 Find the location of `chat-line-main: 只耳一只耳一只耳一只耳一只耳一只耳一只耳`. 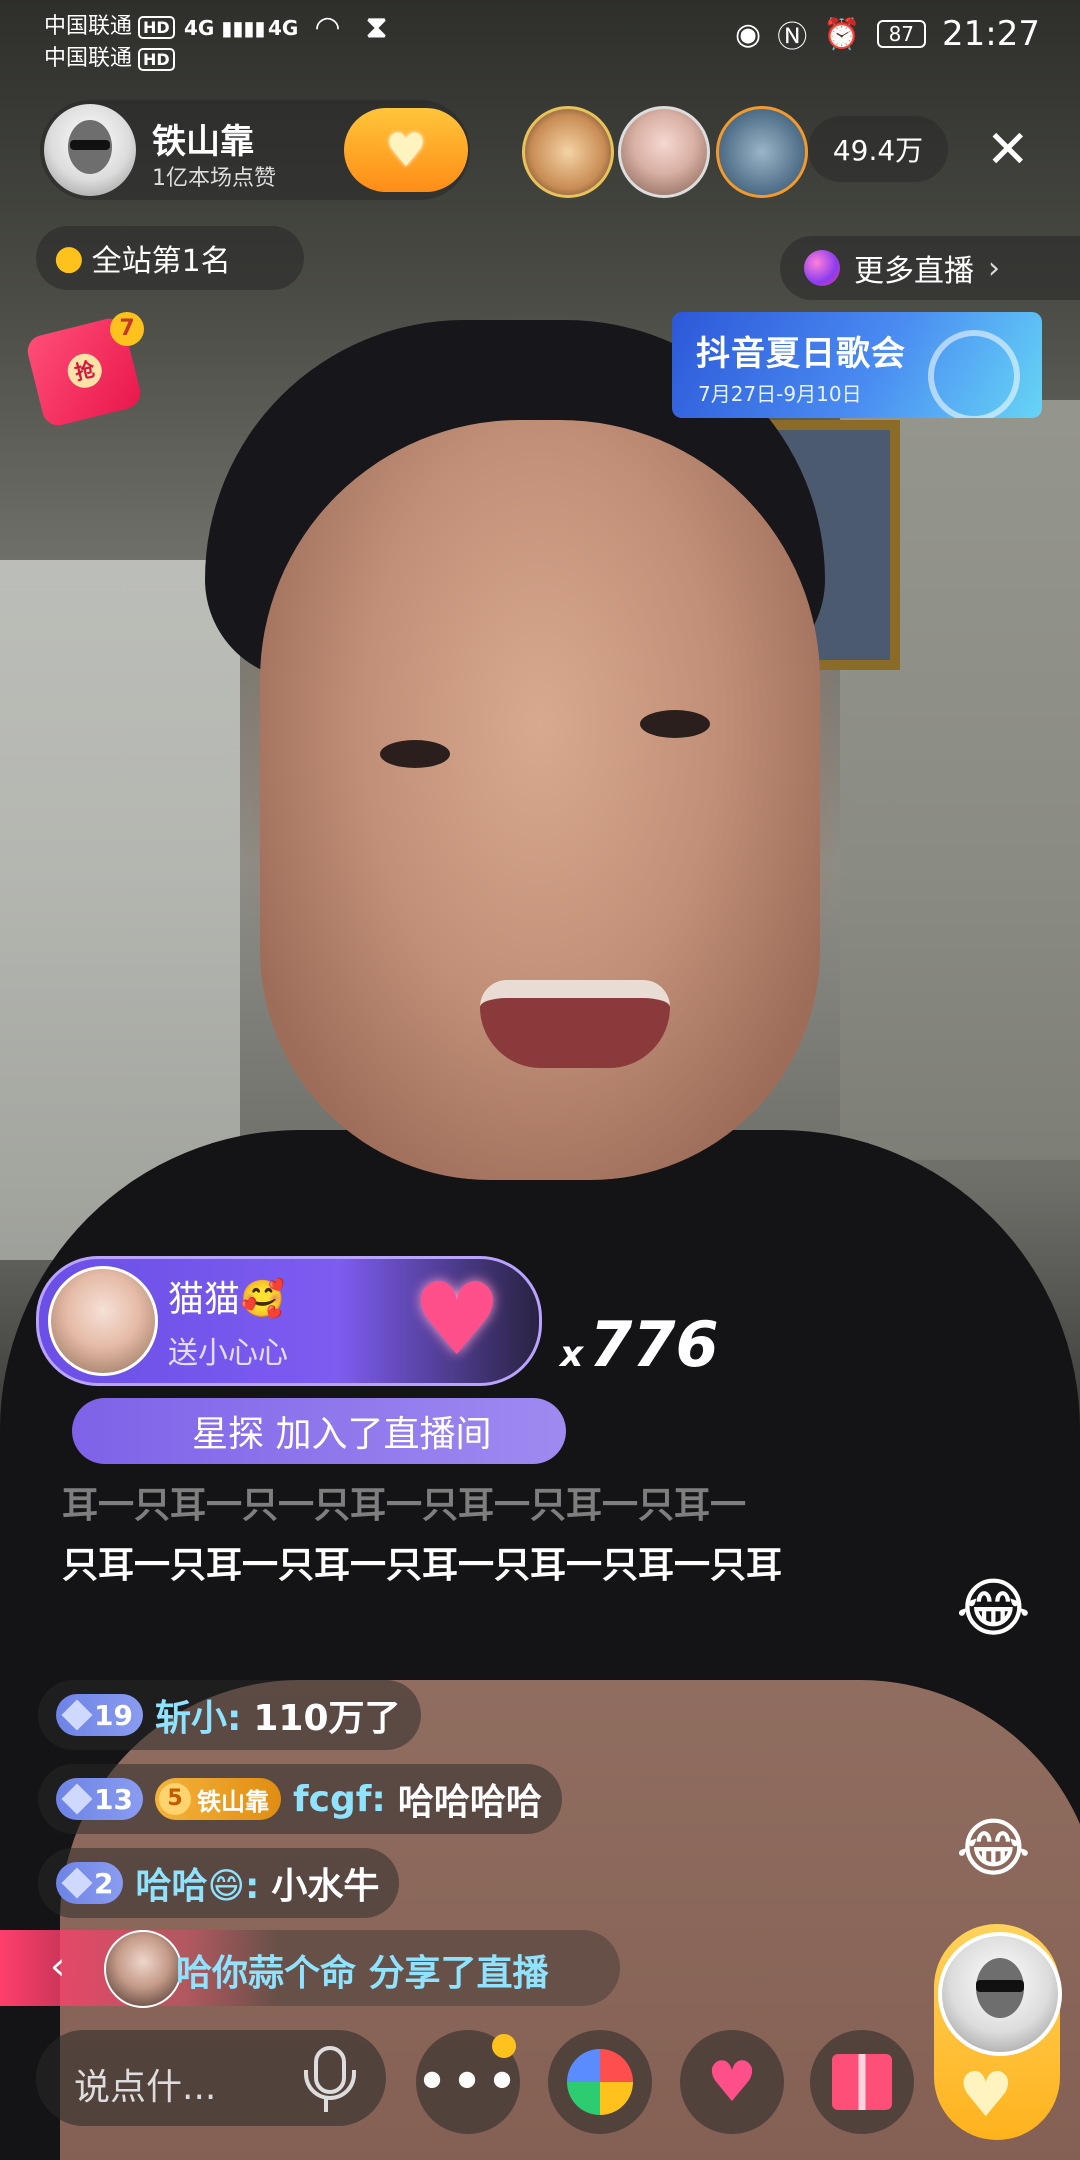

chat-line-main: 只耳一只耳一只耳一只耳一只耳一只耳一只耳 is located at coordinates (422, 1565).